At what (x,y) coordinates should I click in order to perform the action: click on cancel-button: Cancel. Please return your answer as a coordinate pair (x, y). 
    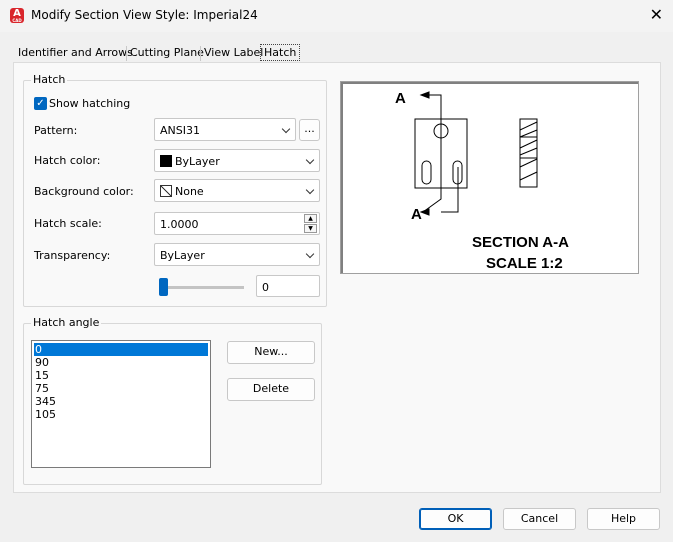
    Looking at the image, I should click on (539, 519).